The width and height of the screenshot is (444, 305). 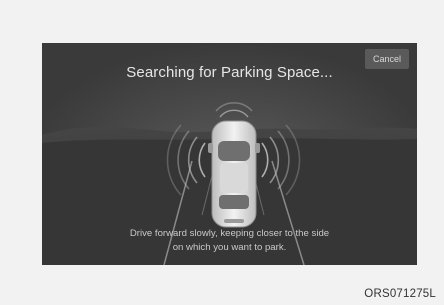 I want to click on windshield, so click(x=234, y=151).